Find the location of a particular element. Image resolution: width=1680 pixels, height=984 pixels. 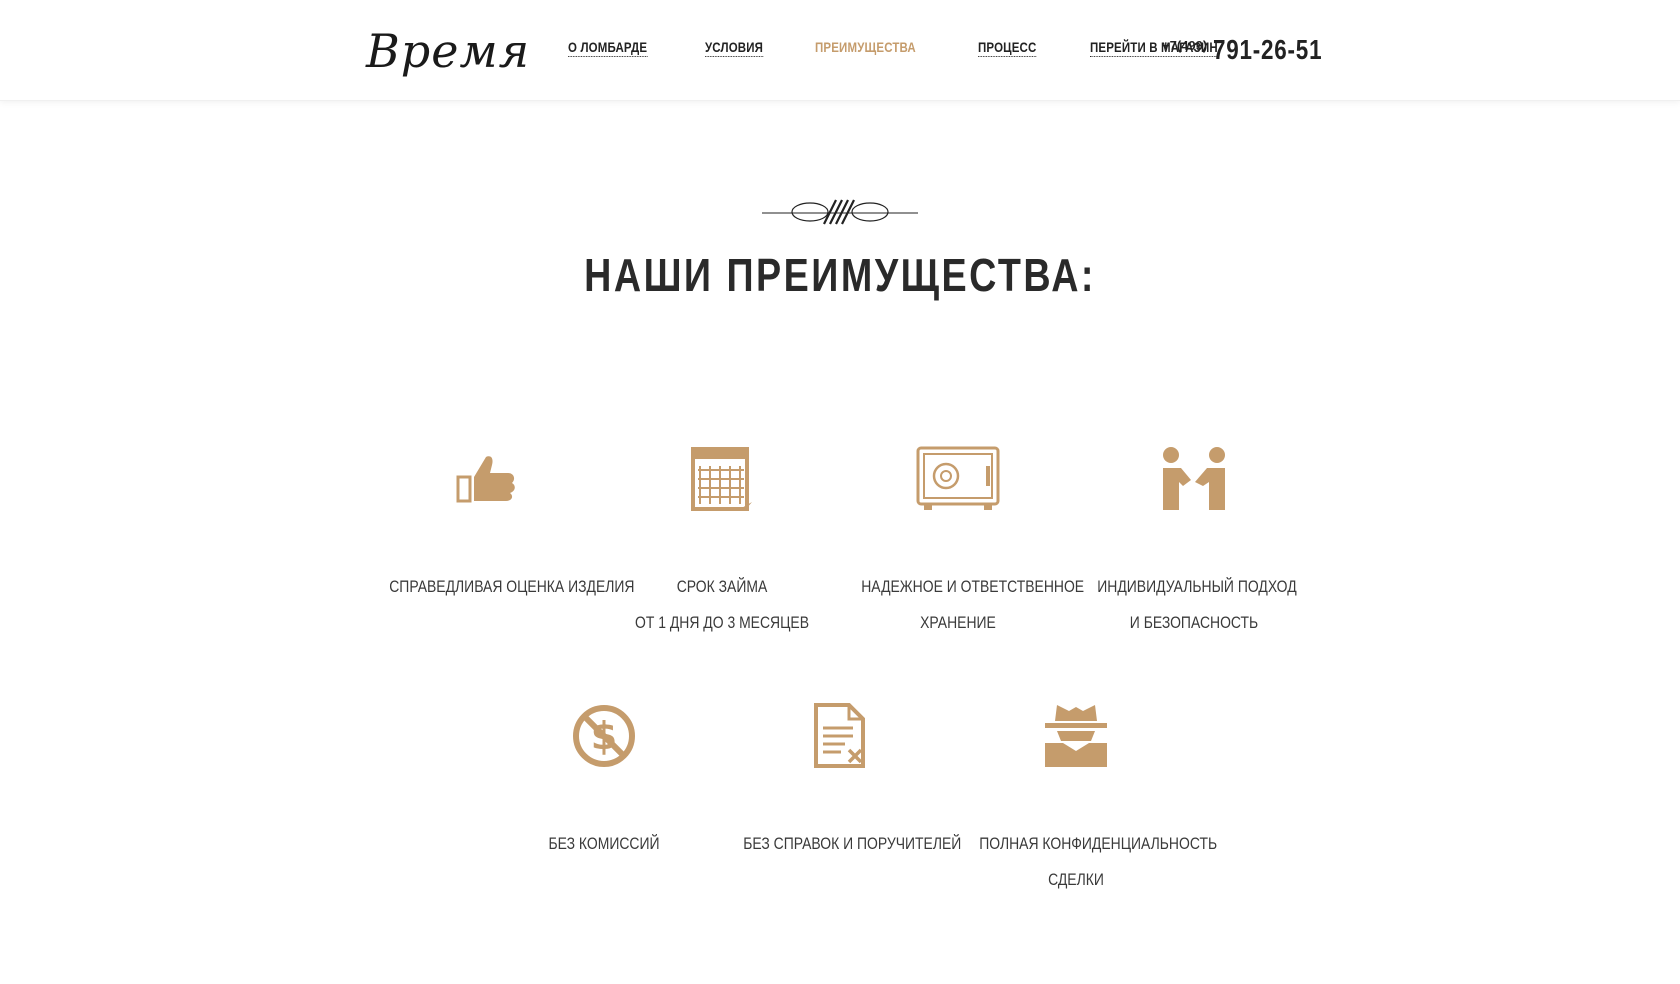

feature-line: СПРАВЕДЛИВАЯ ОЦЕНКА ИЗДЕЛИЯ is located at coordinates (512, 586).